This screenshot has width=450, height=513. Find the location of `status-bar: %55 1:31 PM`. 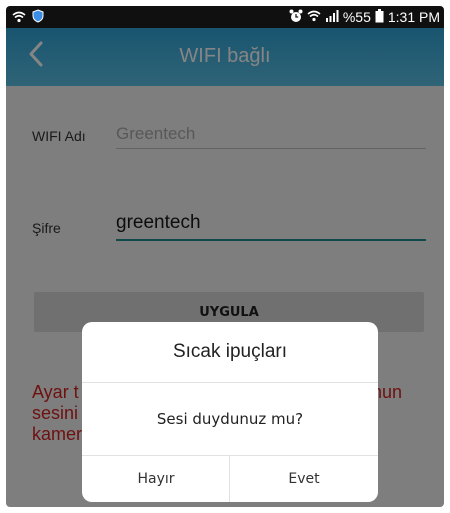

status-bar: %55 1:31 PM is located at coordinates (225, 17).